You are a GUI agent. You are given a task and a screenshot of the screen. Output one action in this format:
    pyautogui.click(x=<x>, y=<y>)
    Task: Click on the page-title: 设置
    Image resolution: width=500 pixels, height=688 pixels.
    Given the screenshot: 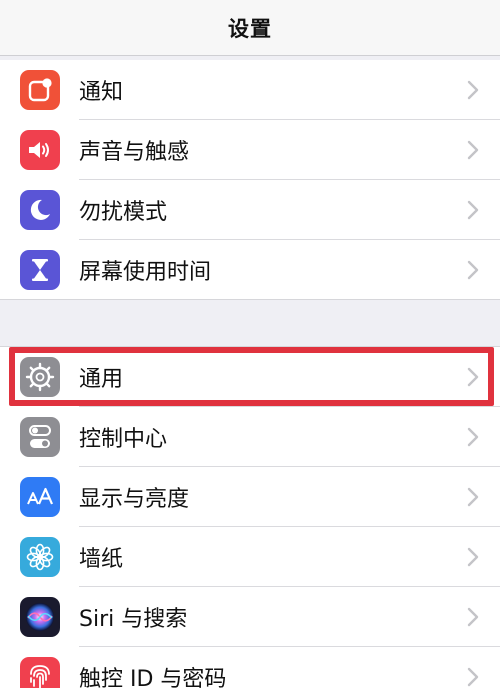 What is the action you would take?
    pyautogui.click(x=250, y=28)
    